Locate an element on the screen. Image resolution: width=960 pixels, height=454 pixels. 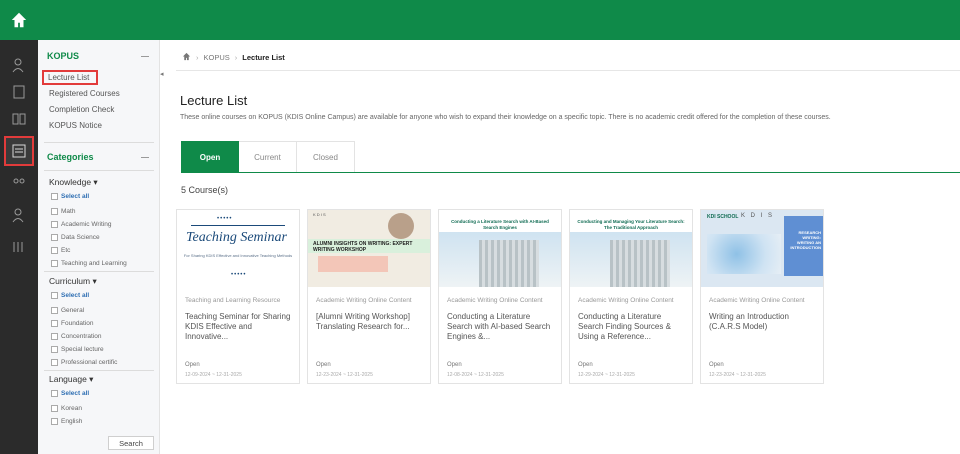
checkbox-english: English is located at coordinates (66, 421).